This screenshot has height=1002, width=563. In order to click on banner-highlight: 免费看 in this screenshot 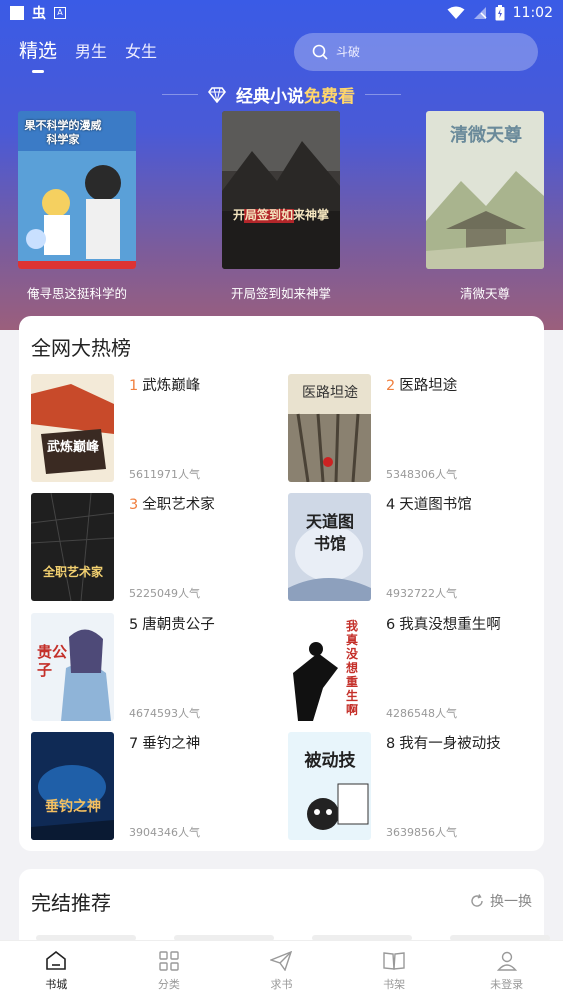, I will do `click(329, 97)`.